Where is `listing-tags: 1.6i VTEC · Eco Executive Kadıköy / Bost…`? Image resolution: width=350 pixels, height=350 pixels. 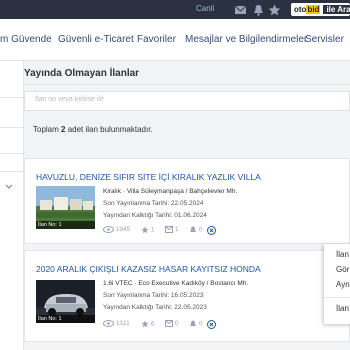 listing-tags: 1.6i VTEC · Eco Executive Kadıköy / Bost… is located at coordinates (176, 283).